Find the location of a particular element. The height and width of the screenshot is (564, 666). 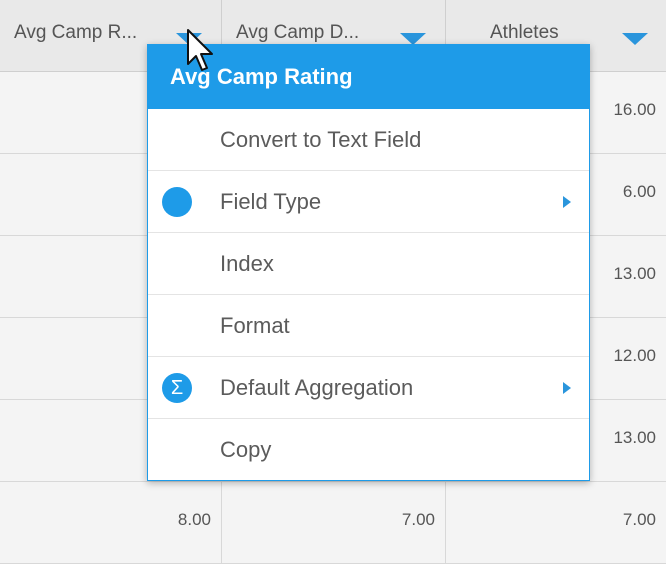

menu-item-format: Format is located at coordinates (368, 326).